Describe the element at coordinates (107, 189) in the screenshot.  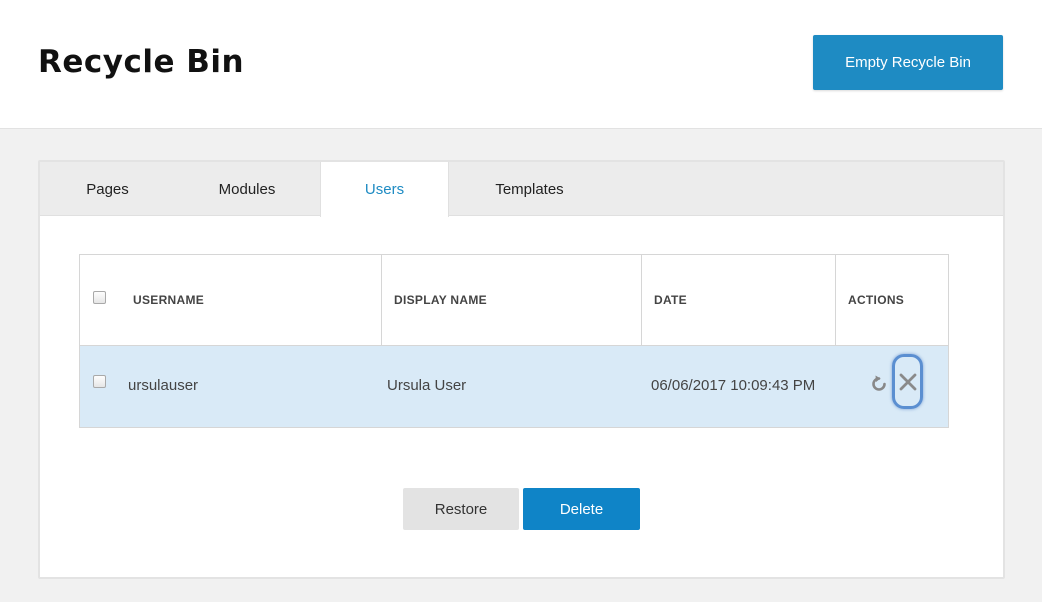
I see `tab-pages: Pages` at that location.